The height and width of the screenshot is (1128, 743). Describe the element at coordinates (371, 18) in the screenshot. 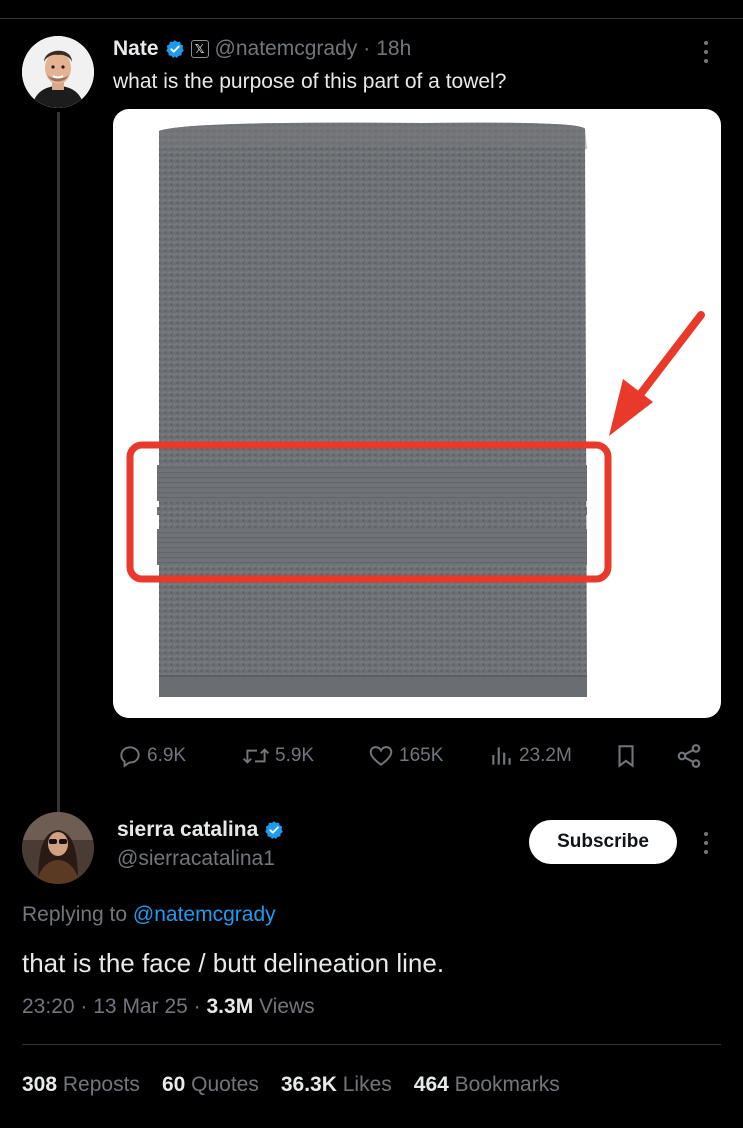

I see `top-divider` at that location.